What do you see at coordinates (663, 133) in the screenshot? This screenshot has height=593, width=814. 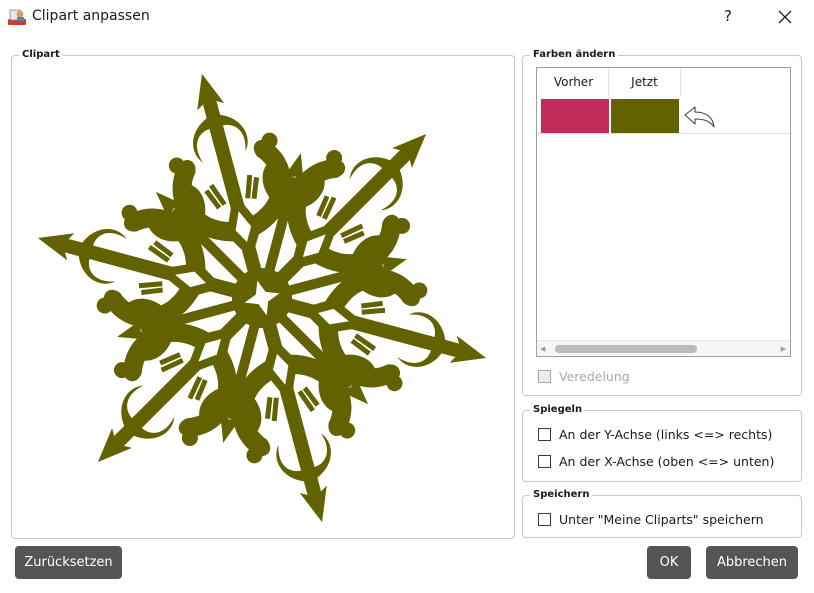 I see `table-row-divider` at bounding box center [663, 133].